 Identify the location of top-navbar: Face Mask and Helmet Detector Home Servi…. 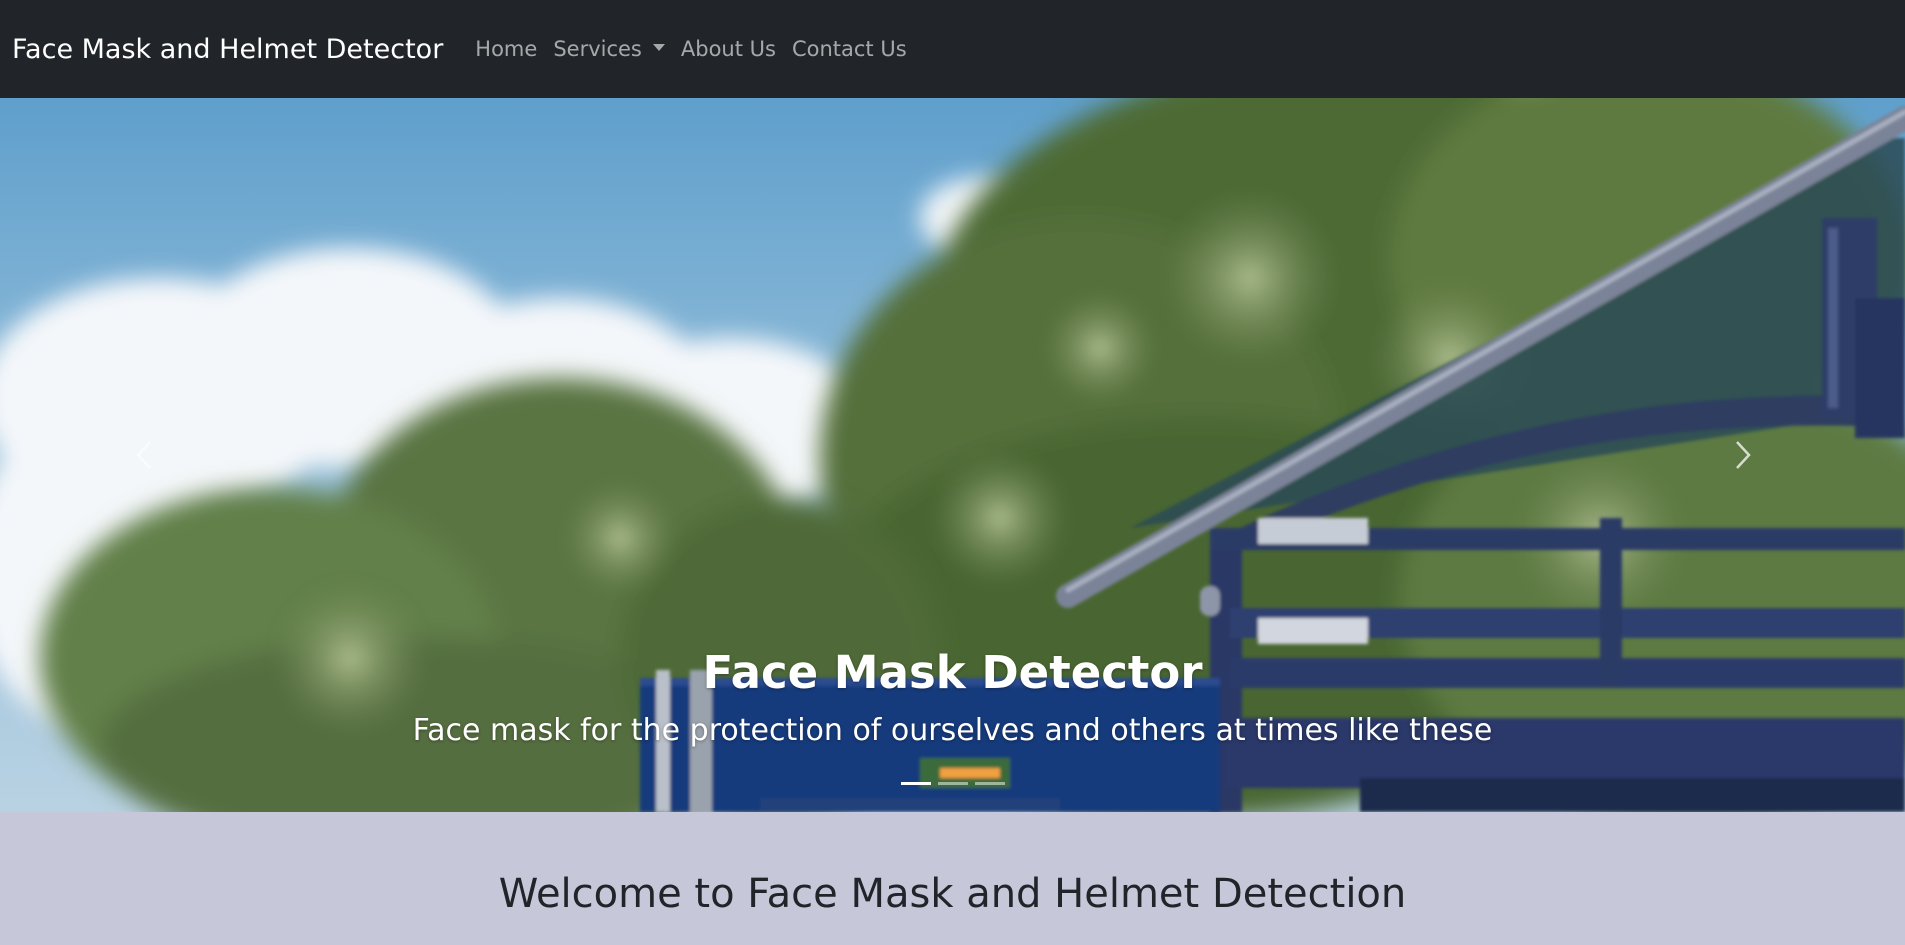
(952, 49).